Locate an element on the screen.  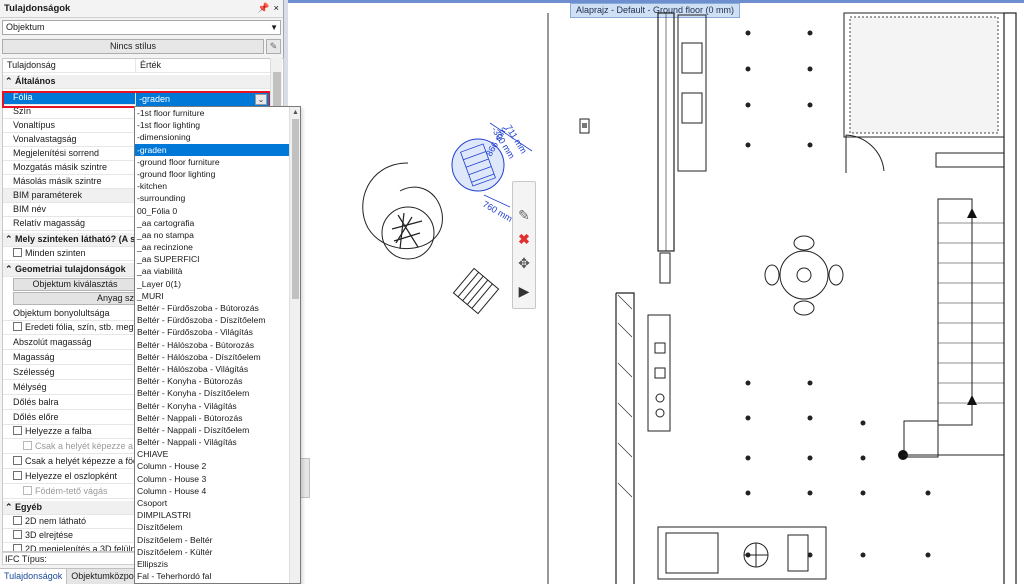
dropdown-item: Díszítőelem - Beltér is located at coordinates (212, 540).